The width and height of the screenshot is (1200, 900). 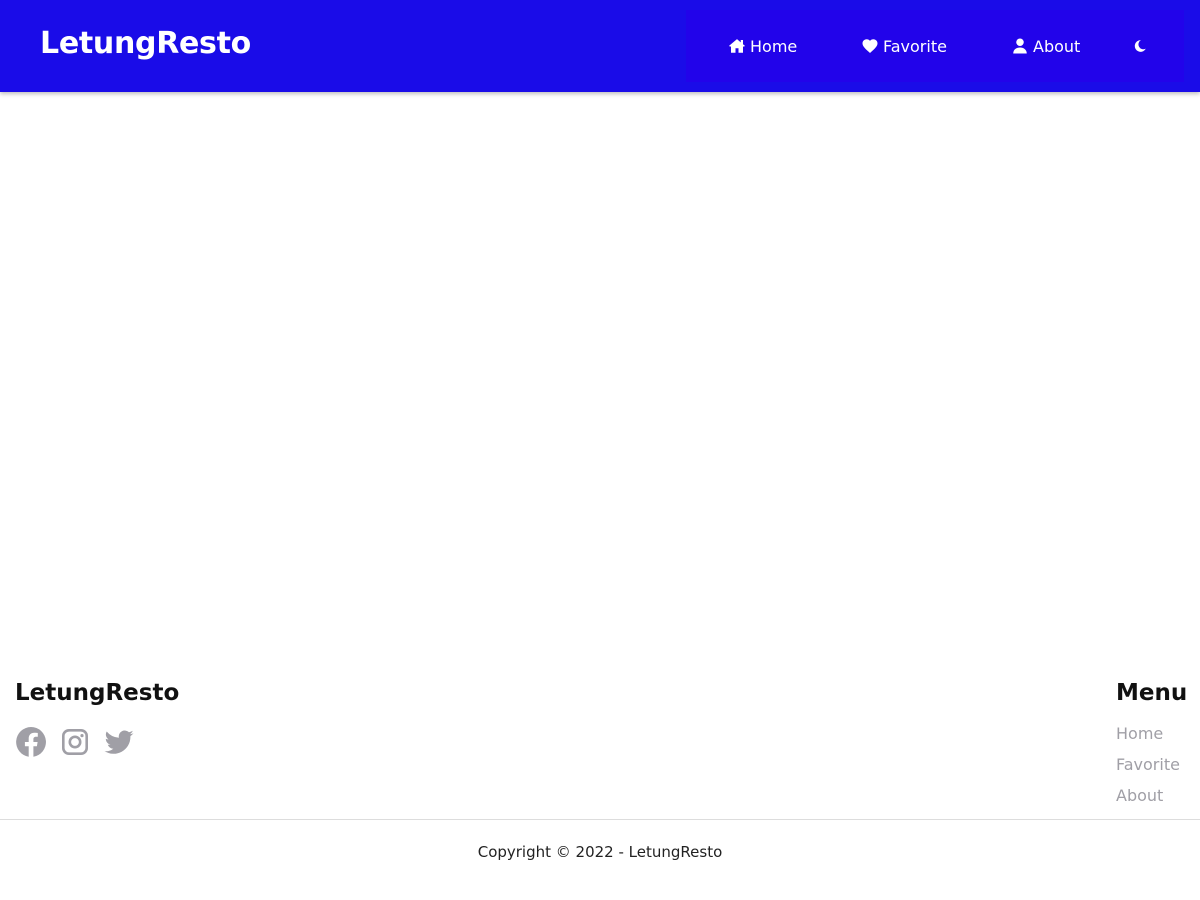 What do you see at coordinates (1057, 46) in the screenshot?
I see `nav-about-label: About` at bounding box center [1057, 46].